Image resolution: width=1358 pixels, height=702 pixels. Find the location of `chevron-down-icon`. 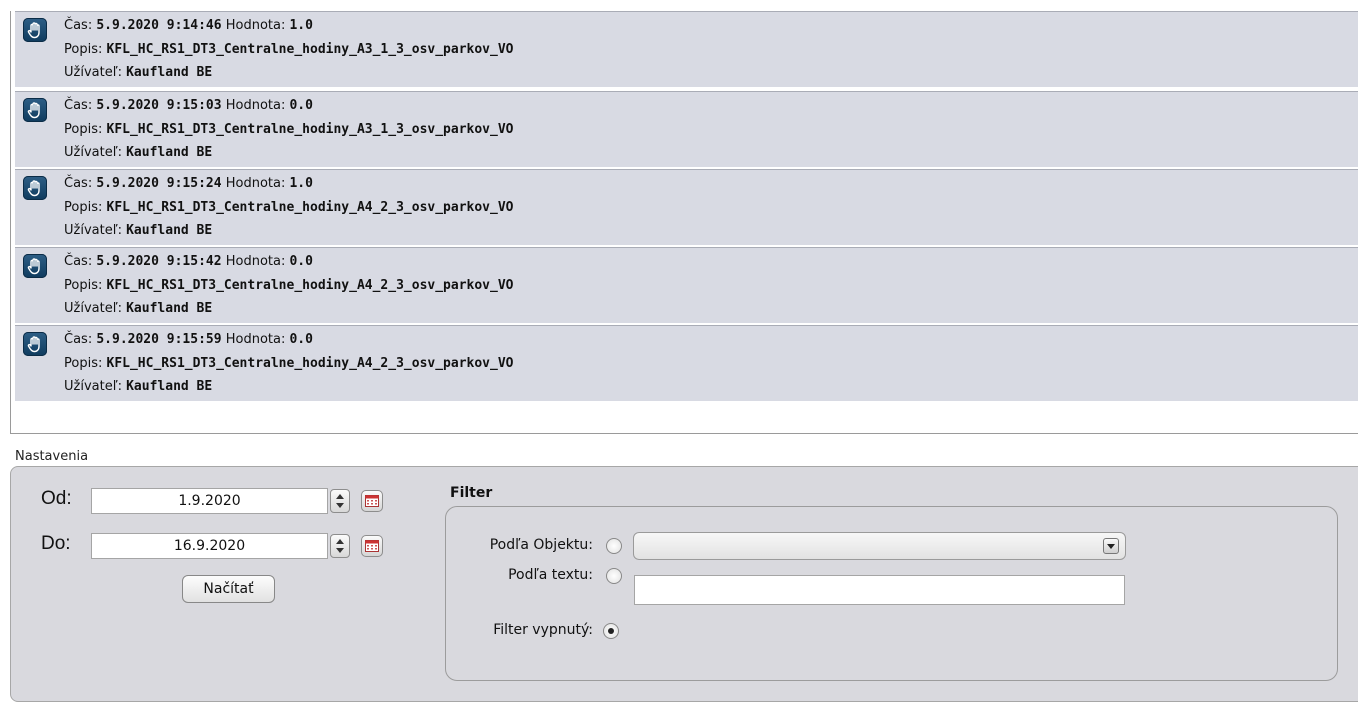

chevron-down-icon is located at coordinates (1111, 546).